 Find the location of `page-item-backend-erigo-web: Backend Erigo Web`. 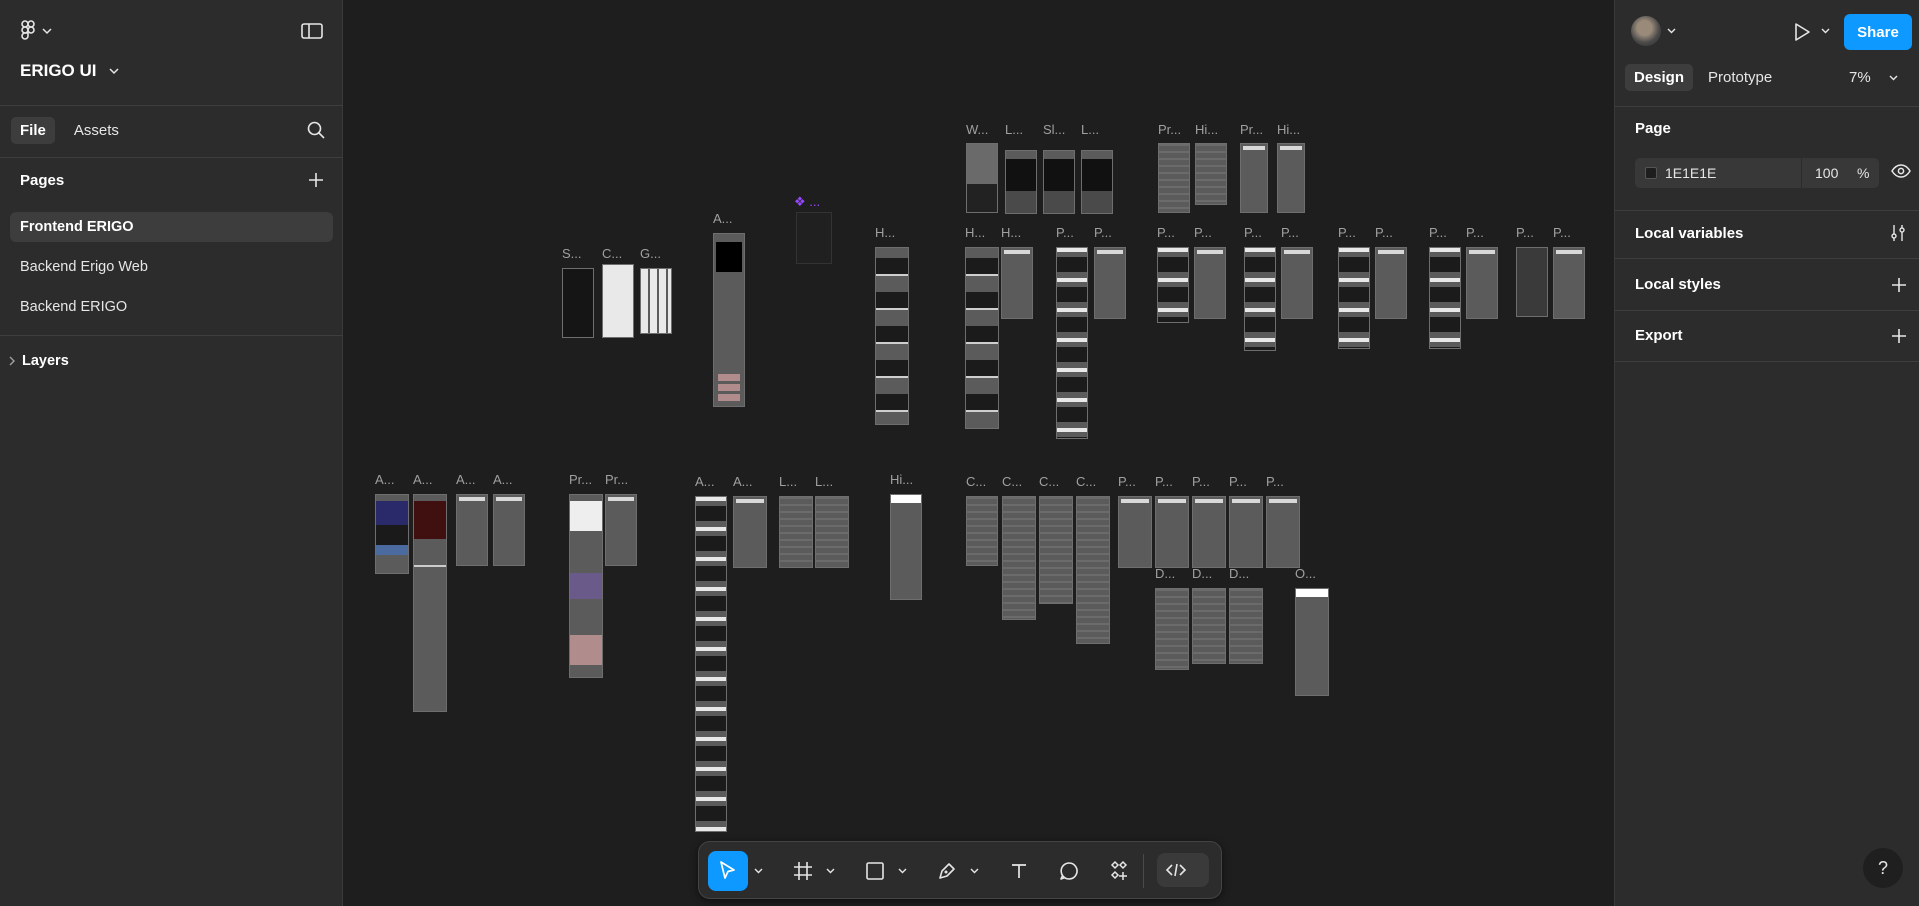

page-item-backend-erigo-web: Backend Erigo Web is located at coordinates (171, 267).